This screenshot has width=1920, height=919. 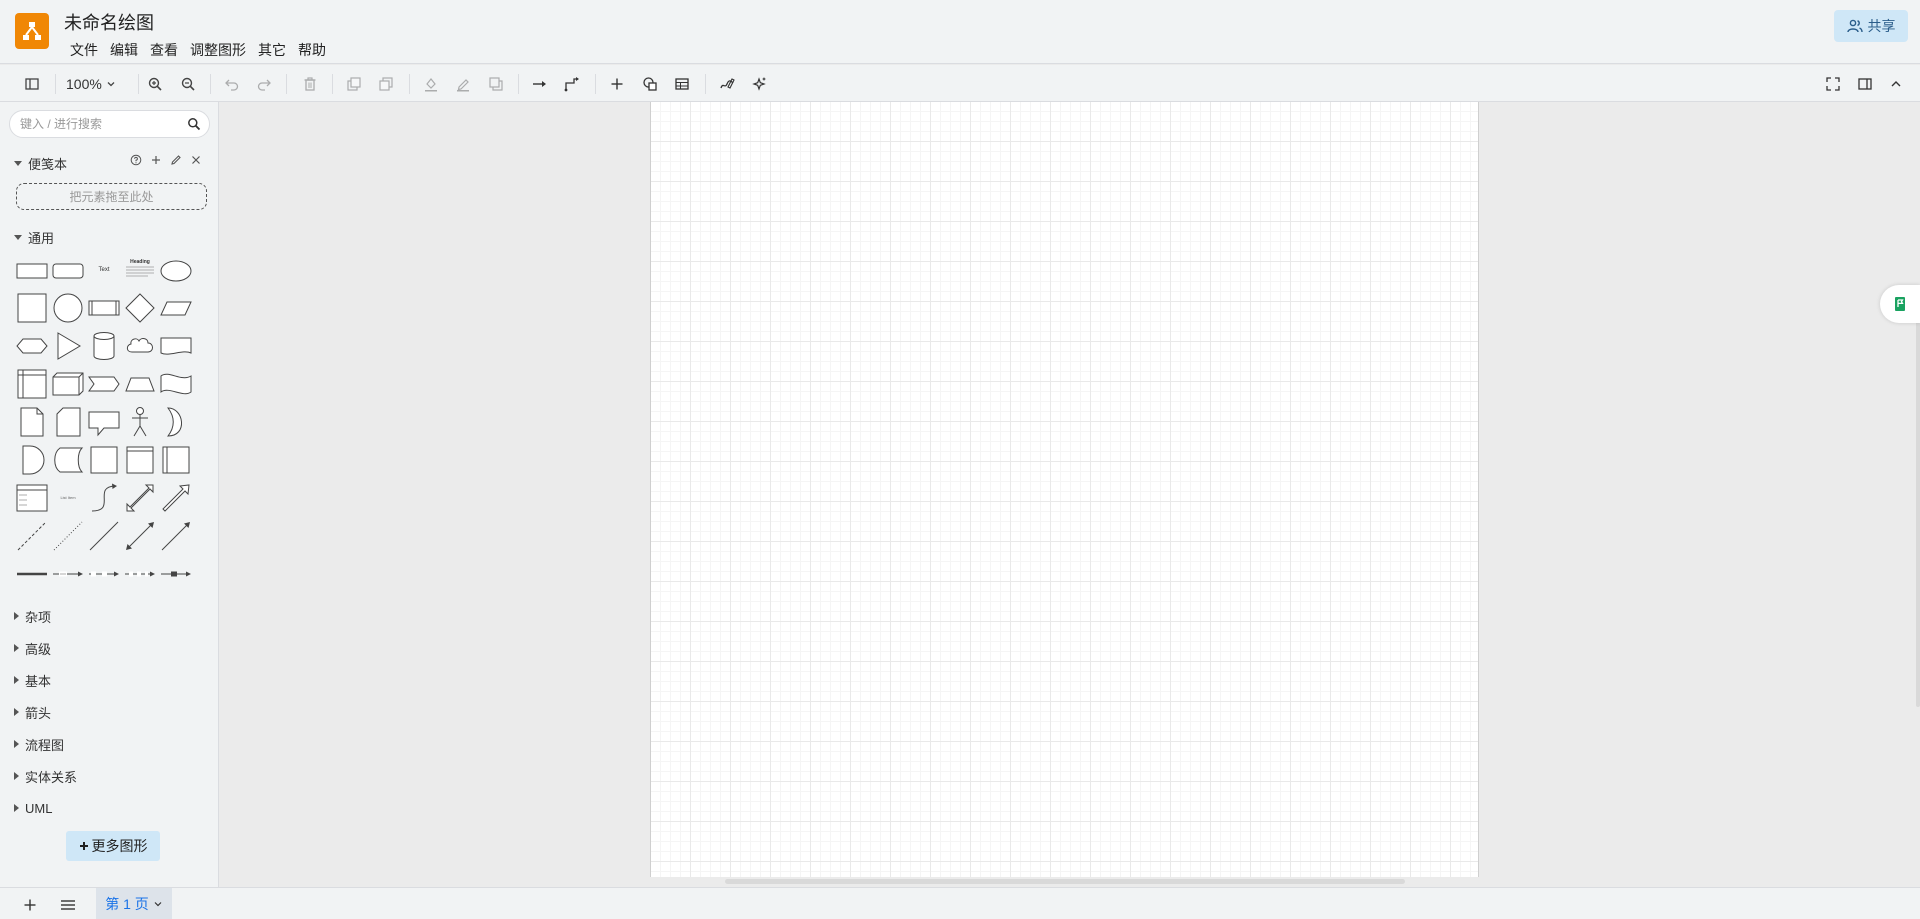 I want to click on shape-rectangle, so click(x=32, y=270).